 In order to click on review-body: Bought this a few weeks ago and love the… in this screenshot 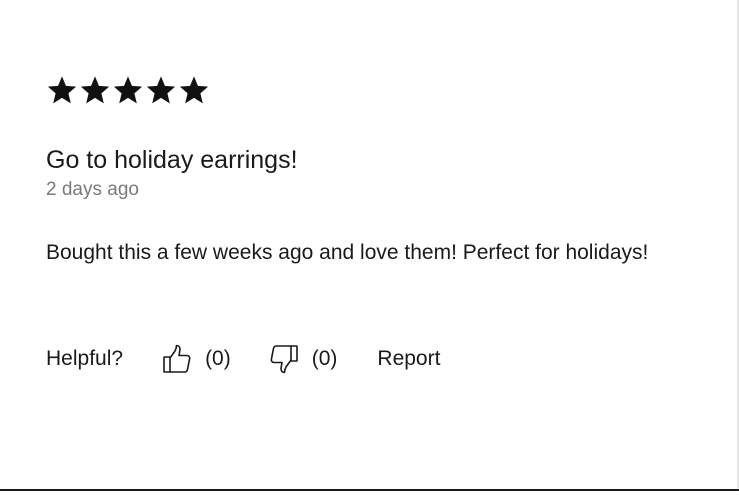, I will do `click(347, 252)`.